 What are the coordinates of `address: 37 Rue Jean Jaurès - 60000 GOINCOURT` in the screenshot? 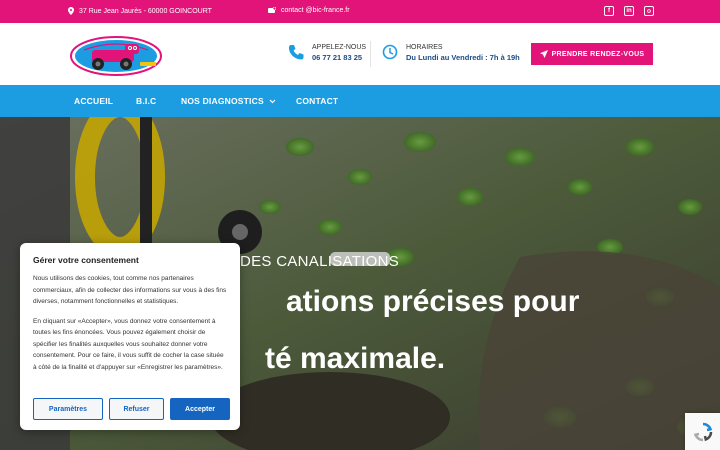 It's located at (140, 11).